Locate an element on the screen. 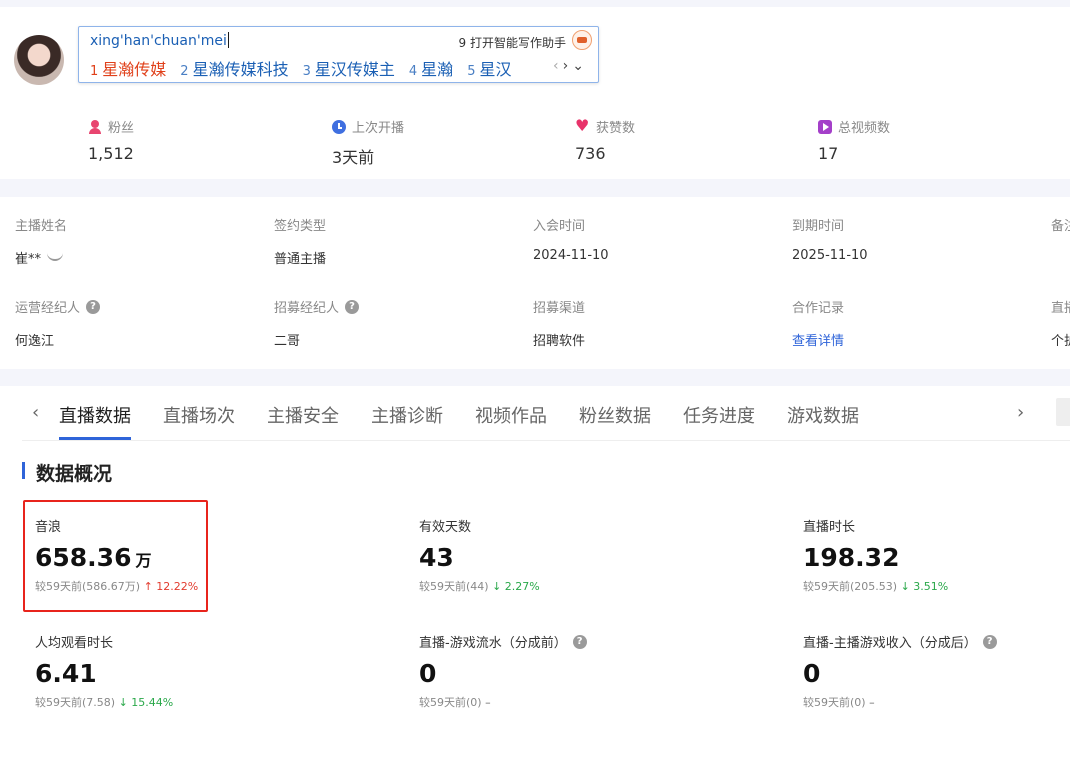 The image size is (1070, 765). field-value: 2024-11-10 is located at coordinates (571, 255).